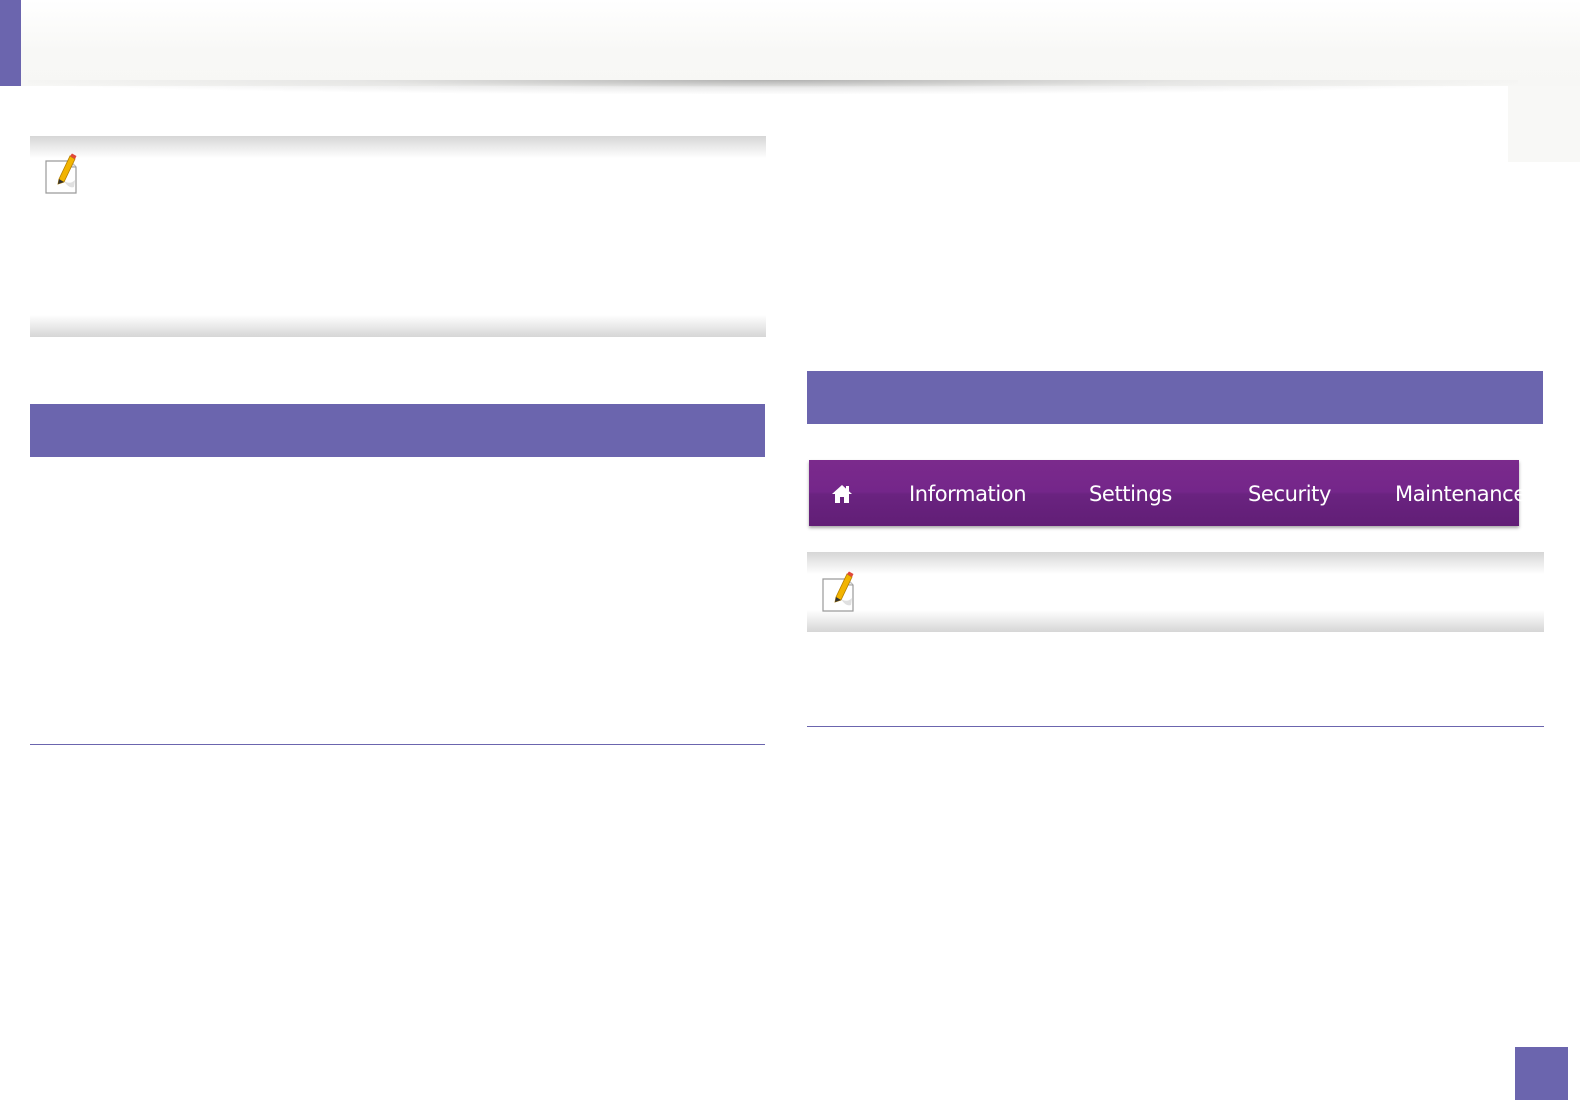 This screenshot has width=1580, height=1108. I want to click on section-bar-right, so click(1175, 397).